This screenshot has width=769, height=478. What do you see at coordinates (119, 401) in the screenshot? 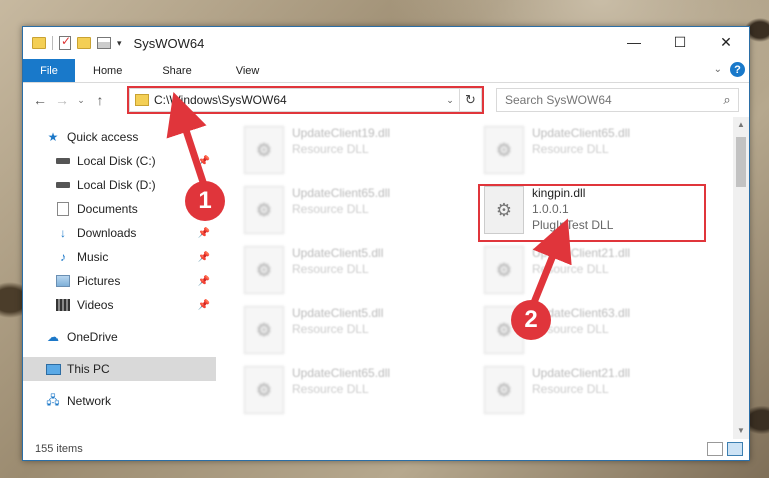
I see `nav-network: 🖧 Network` at bounding box center [119, 401].